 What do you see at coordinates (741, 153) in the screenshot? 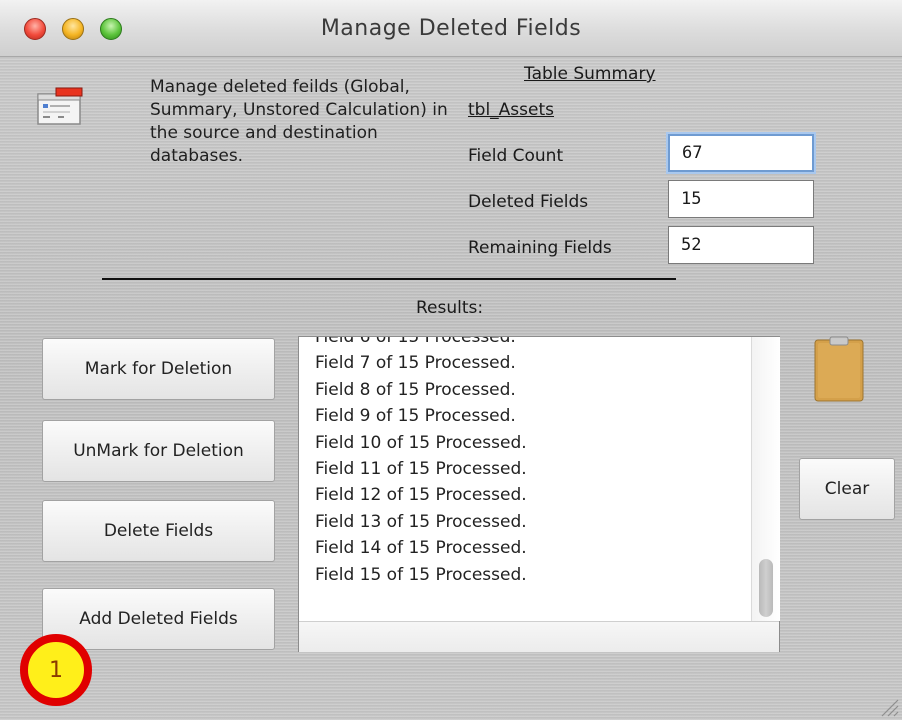
I see `field-count-field: 67` at bounding box center [741, 153].